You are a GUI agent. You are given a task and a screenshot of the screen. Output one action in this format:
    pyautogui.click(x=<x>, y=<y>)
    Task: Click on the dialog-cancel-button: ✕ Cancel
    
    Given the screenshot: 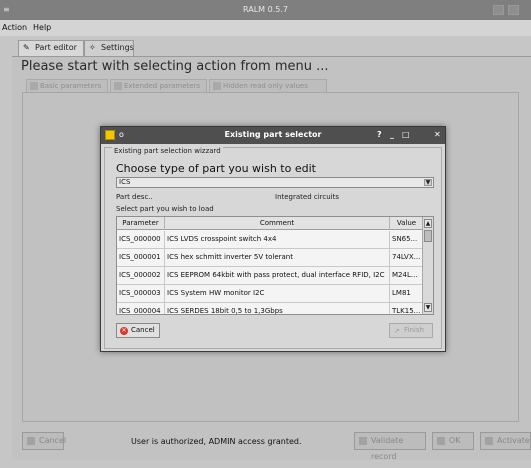 What is the action you would take?
    pyautogui.click(x=138, y=330)
    